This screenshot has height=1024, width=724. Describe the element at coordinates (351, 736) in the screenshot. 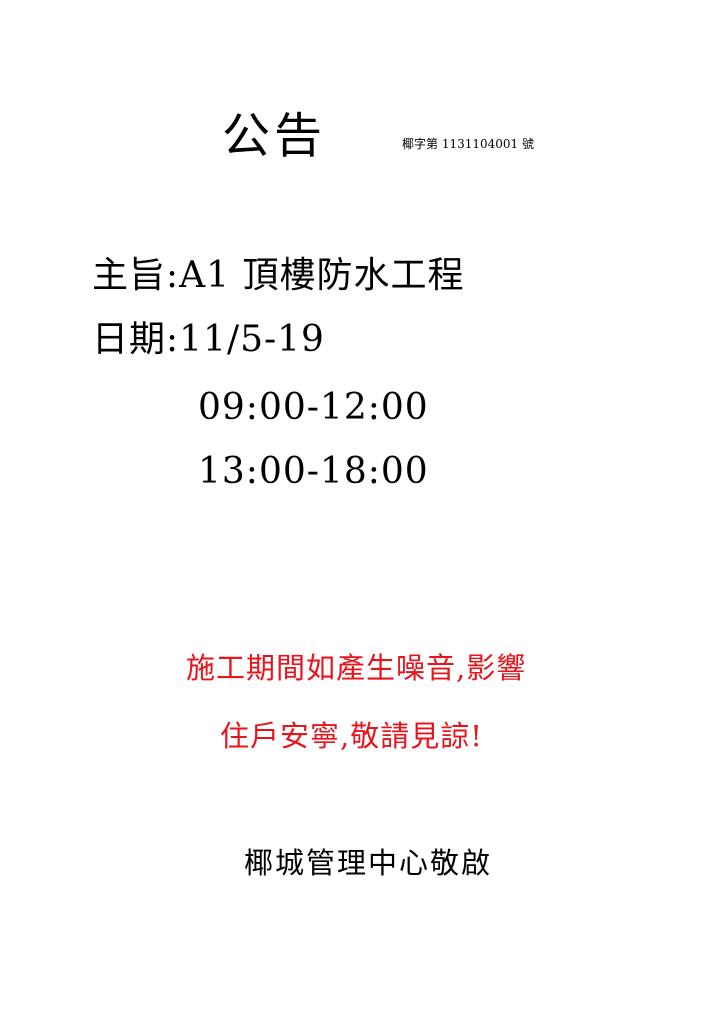

I see `apology-line: 住戶安寧,敬請見諒!` at that location.